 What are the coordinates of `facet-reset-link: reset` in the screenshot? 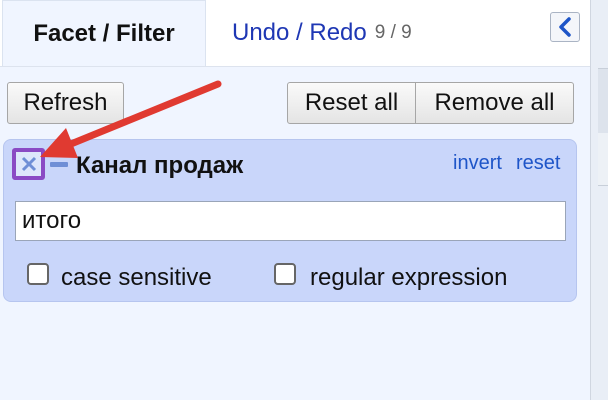 It's located at (538, 163).